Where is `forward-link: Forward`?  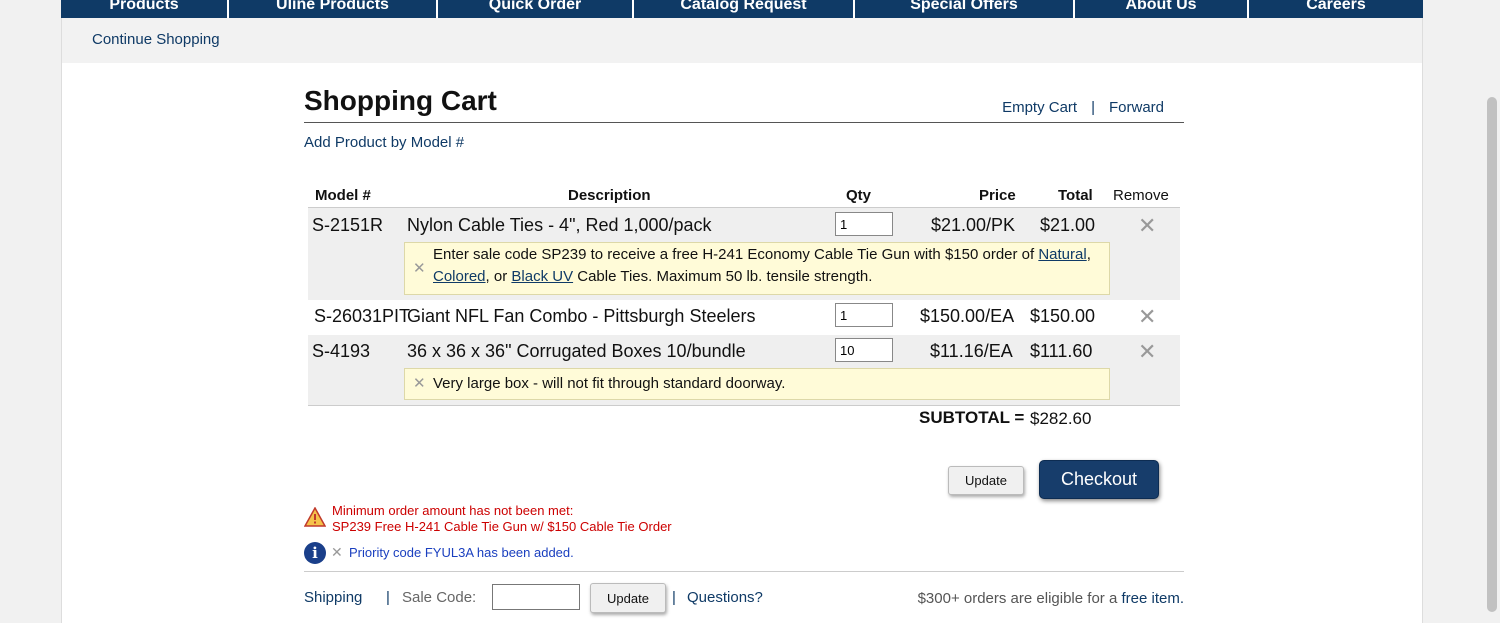 forward-link: Forward is located at coordinates (1136, 107).